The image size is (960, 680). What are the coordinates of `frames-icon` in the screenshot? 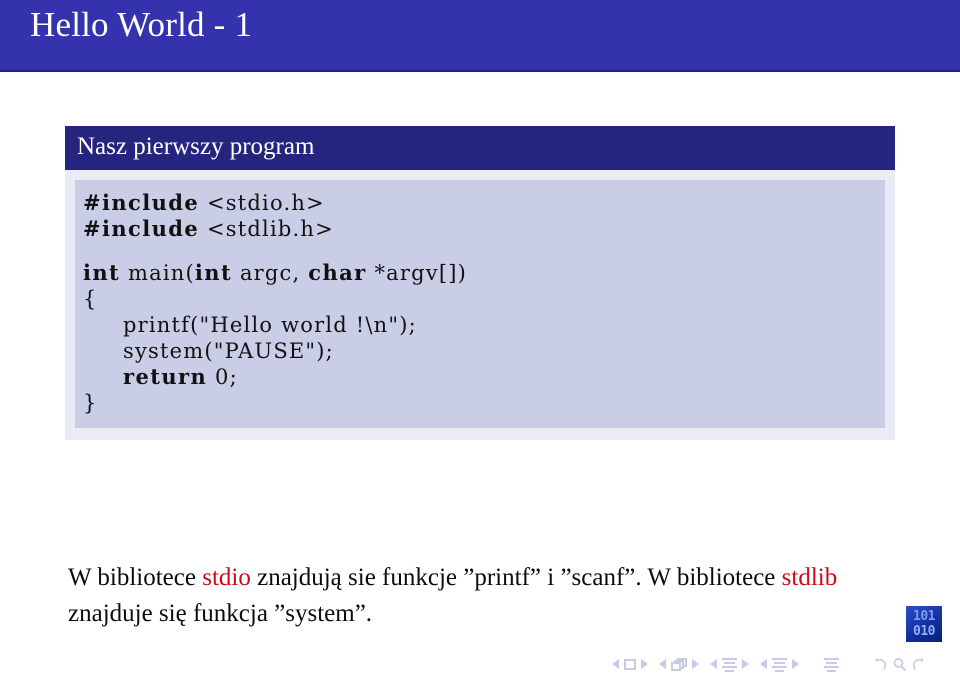 It's located at (679, 664).